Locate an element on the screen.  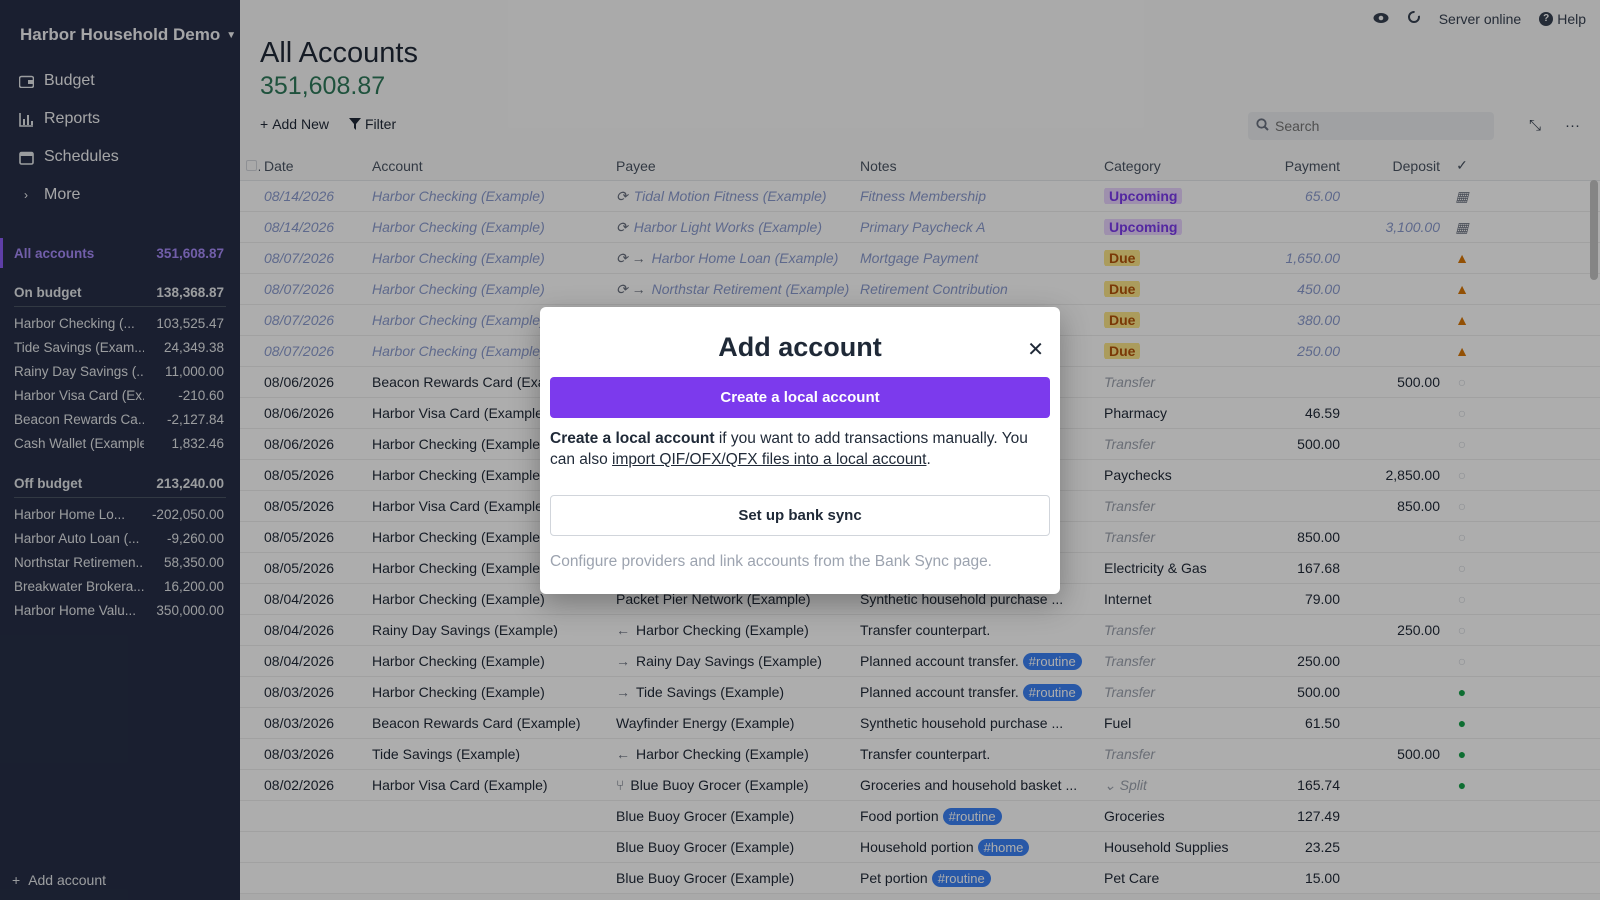
create-local-account-button: Create a local account is located at coordinates (800, 397).